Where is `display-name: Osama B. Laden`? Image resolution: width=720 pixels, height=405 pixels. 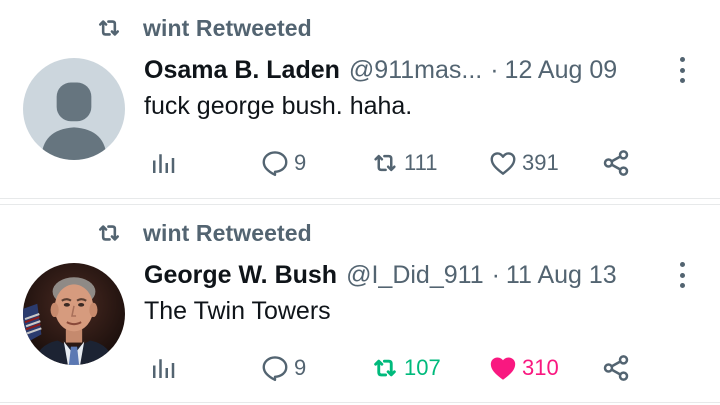 display-name: Osama B. Laden is located at coordinates (242, 70).